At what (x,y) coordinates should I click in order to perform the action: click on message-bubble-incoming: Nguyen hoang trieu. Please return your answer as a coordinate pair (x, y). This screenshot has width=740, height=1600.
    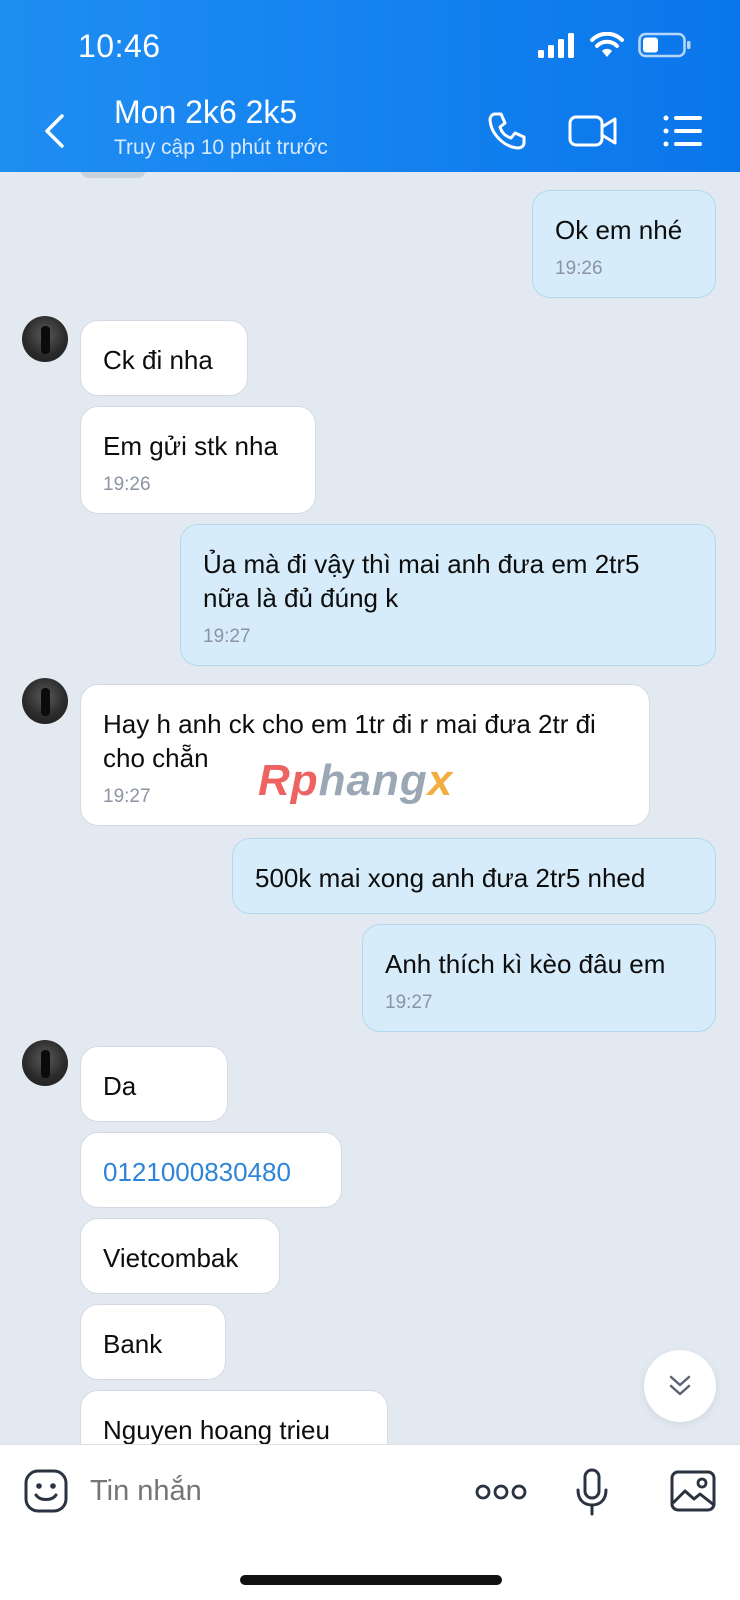
    Looking at the image, I should click on (234, 1417).